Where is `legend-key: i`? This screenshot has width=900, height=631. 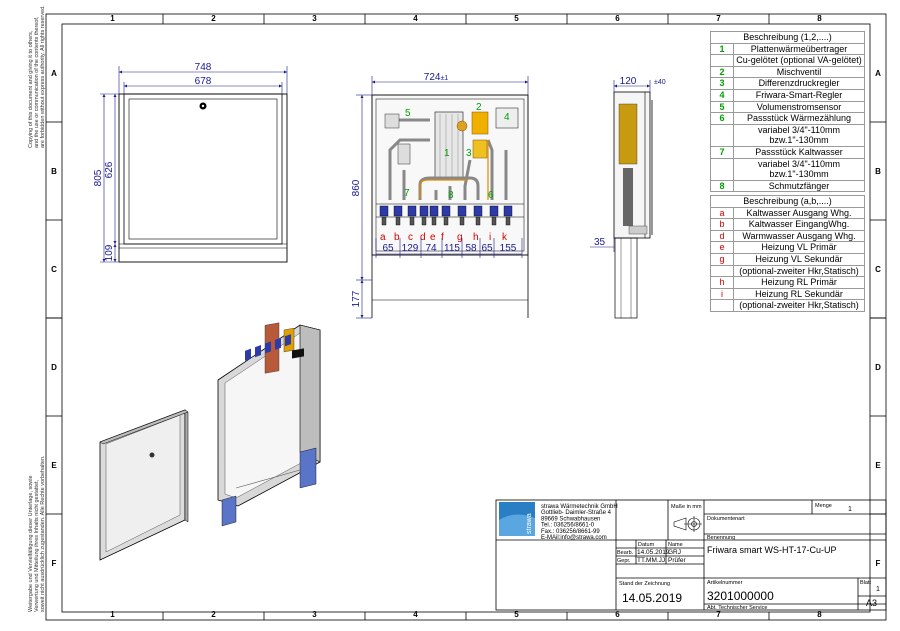 legend-key: i is located at coordinates (722, 294).